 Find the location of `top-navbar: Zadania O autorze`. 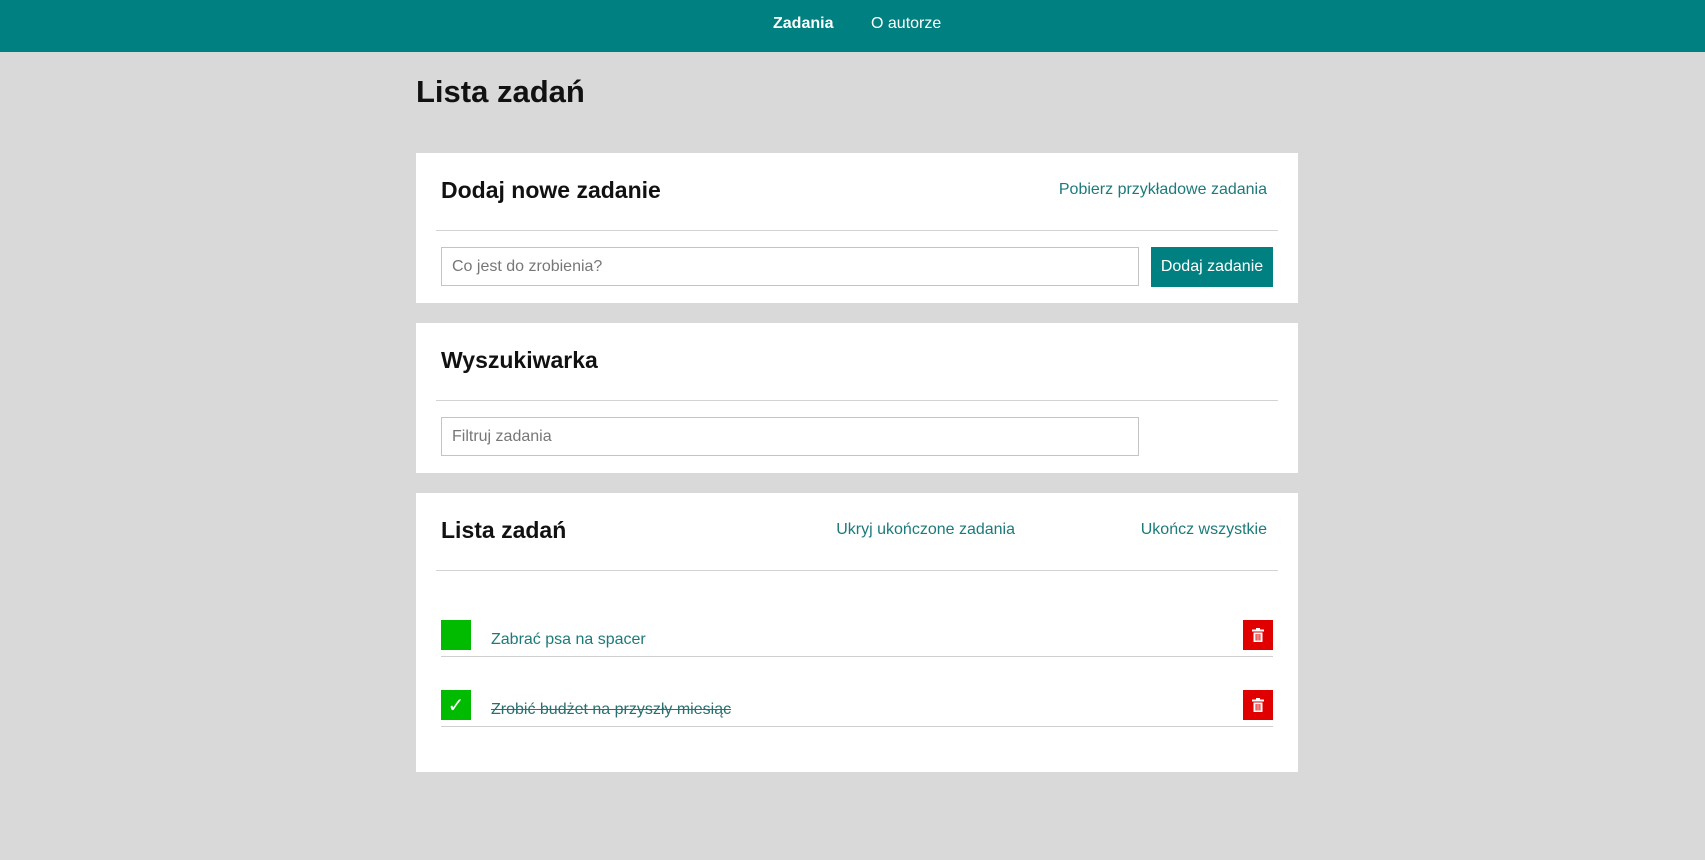

top-navbar: Zadania O autorze is located at coordinates (852, 26).